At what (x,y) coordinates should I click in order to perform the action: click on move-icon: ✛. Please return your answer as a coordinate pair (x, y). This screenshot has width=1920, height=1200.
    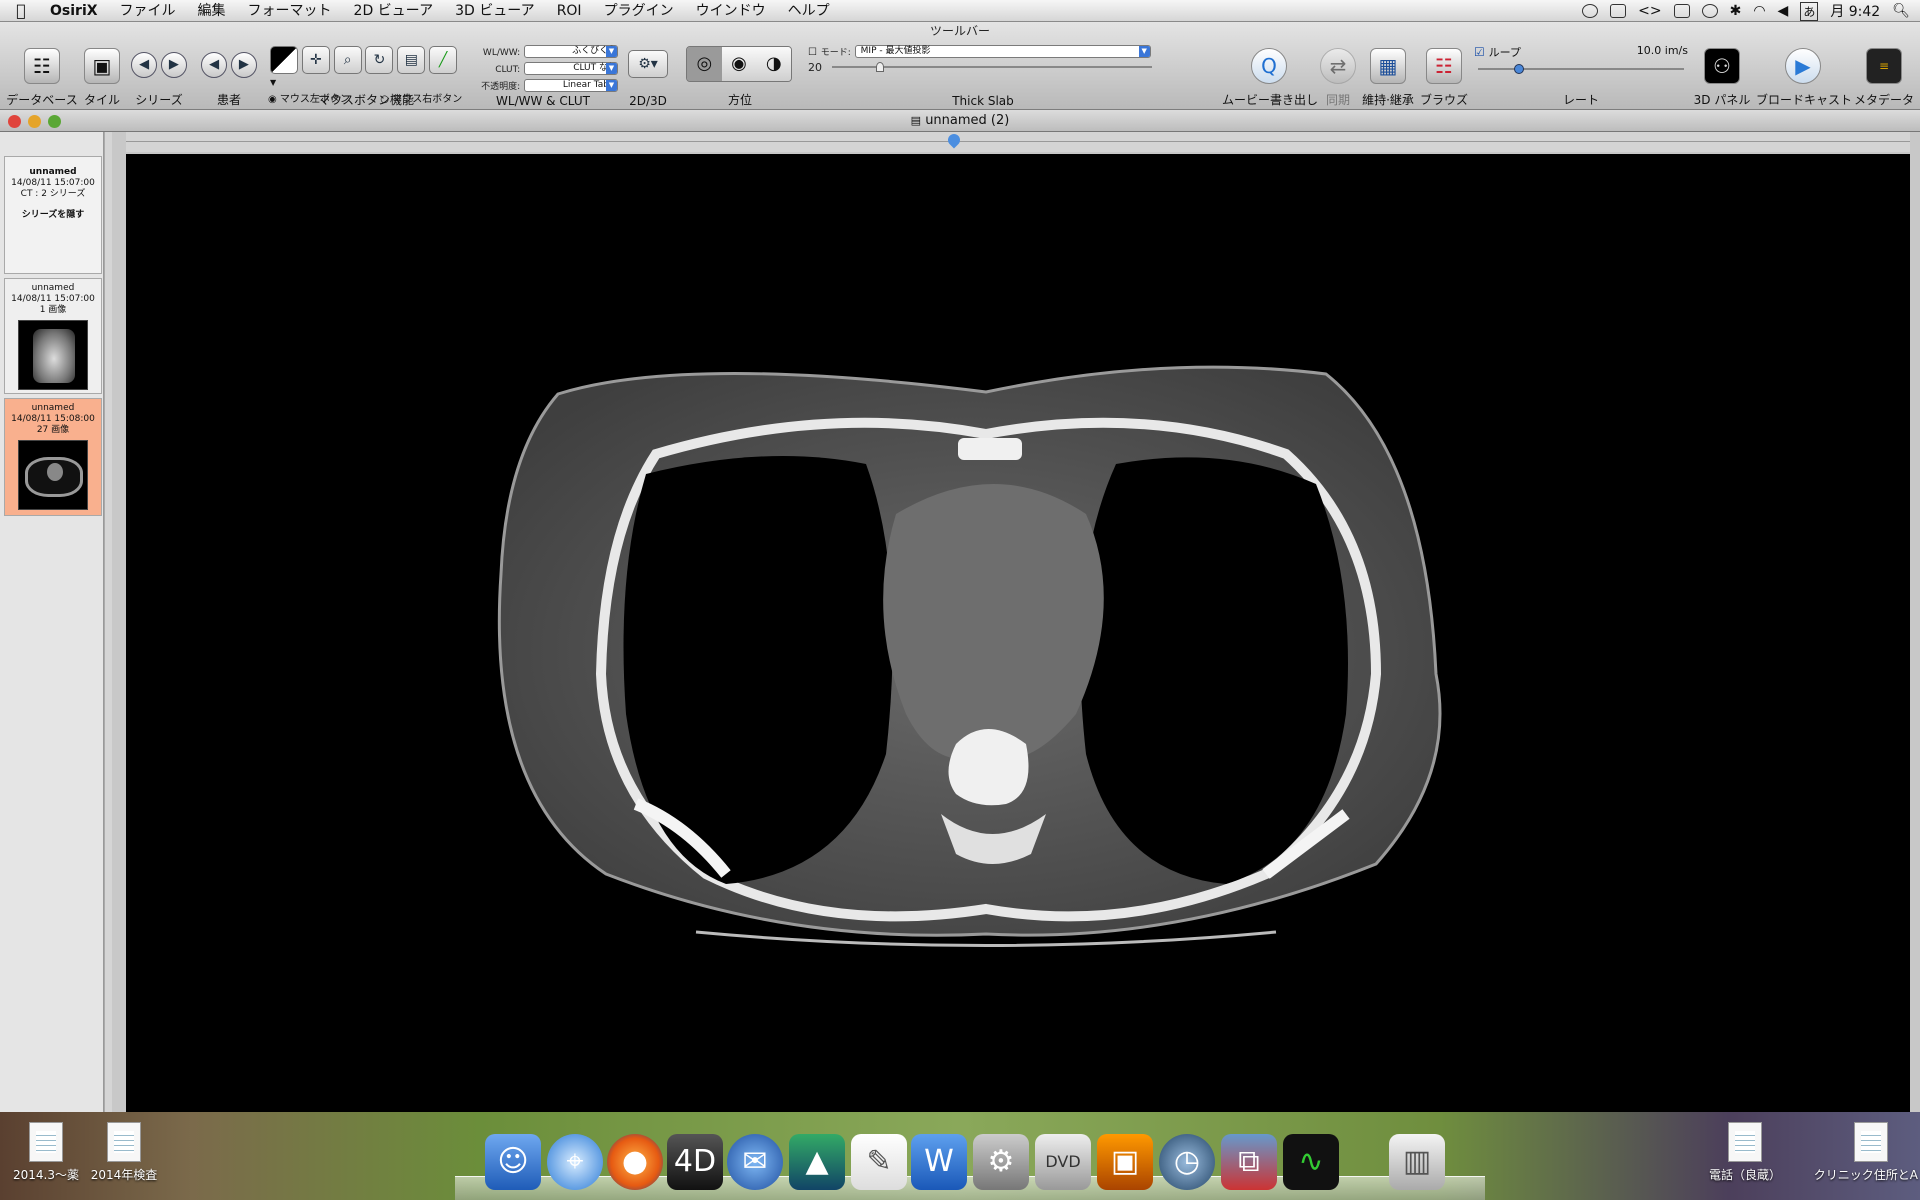
    Looking at the image, I should click on (315, 60).